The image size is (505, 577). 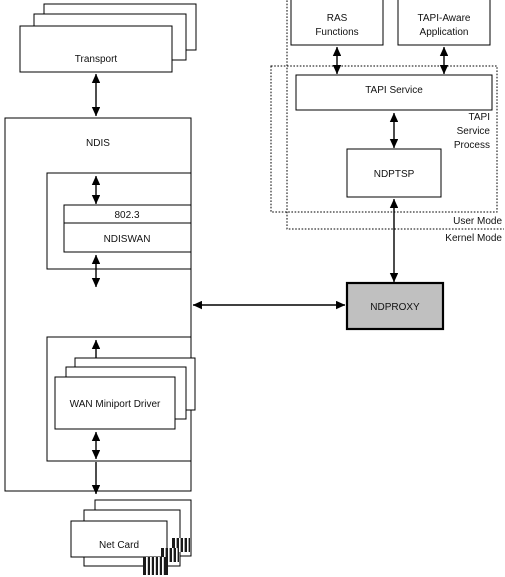 What do you see at coordinates (473, 238) in the screenshot?
I see `kernel-mode-label: Kernel Mode` at bounding box center [473, 238].